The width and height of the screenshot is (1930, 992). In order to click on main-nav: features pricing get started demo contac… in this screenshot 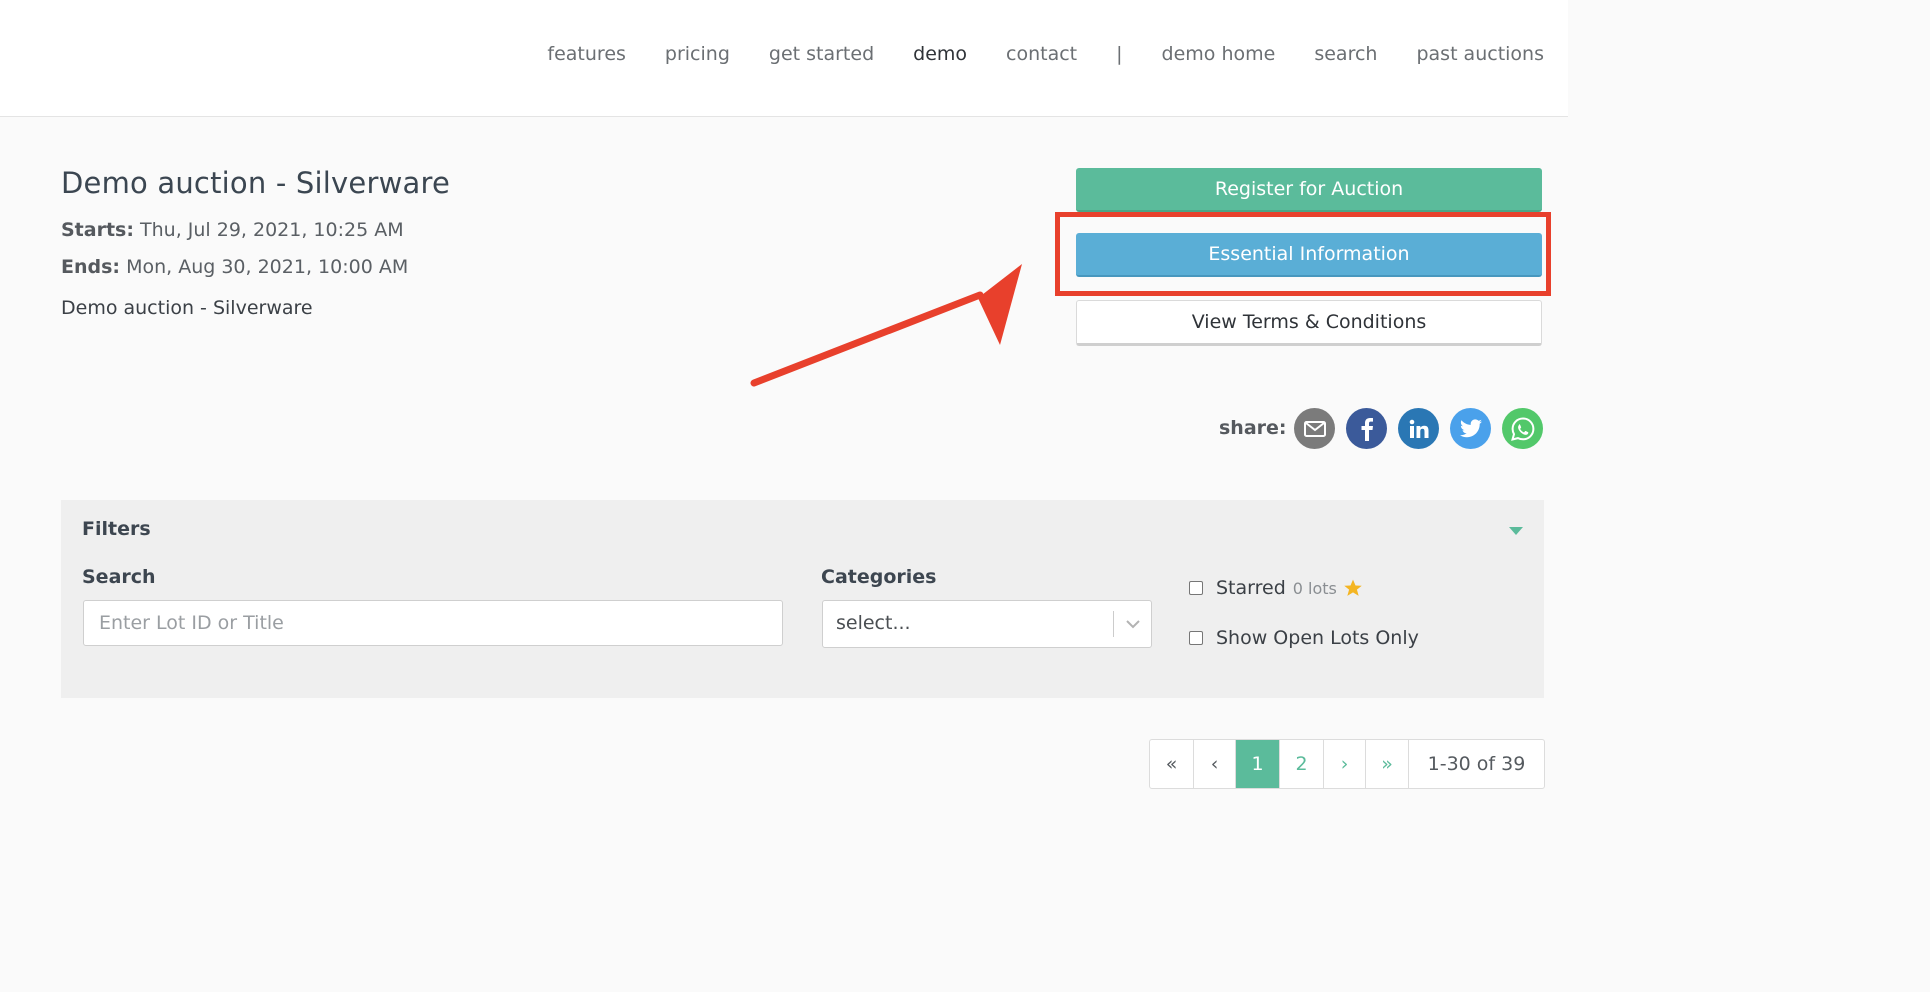, I will do `click(1026, 54)`.